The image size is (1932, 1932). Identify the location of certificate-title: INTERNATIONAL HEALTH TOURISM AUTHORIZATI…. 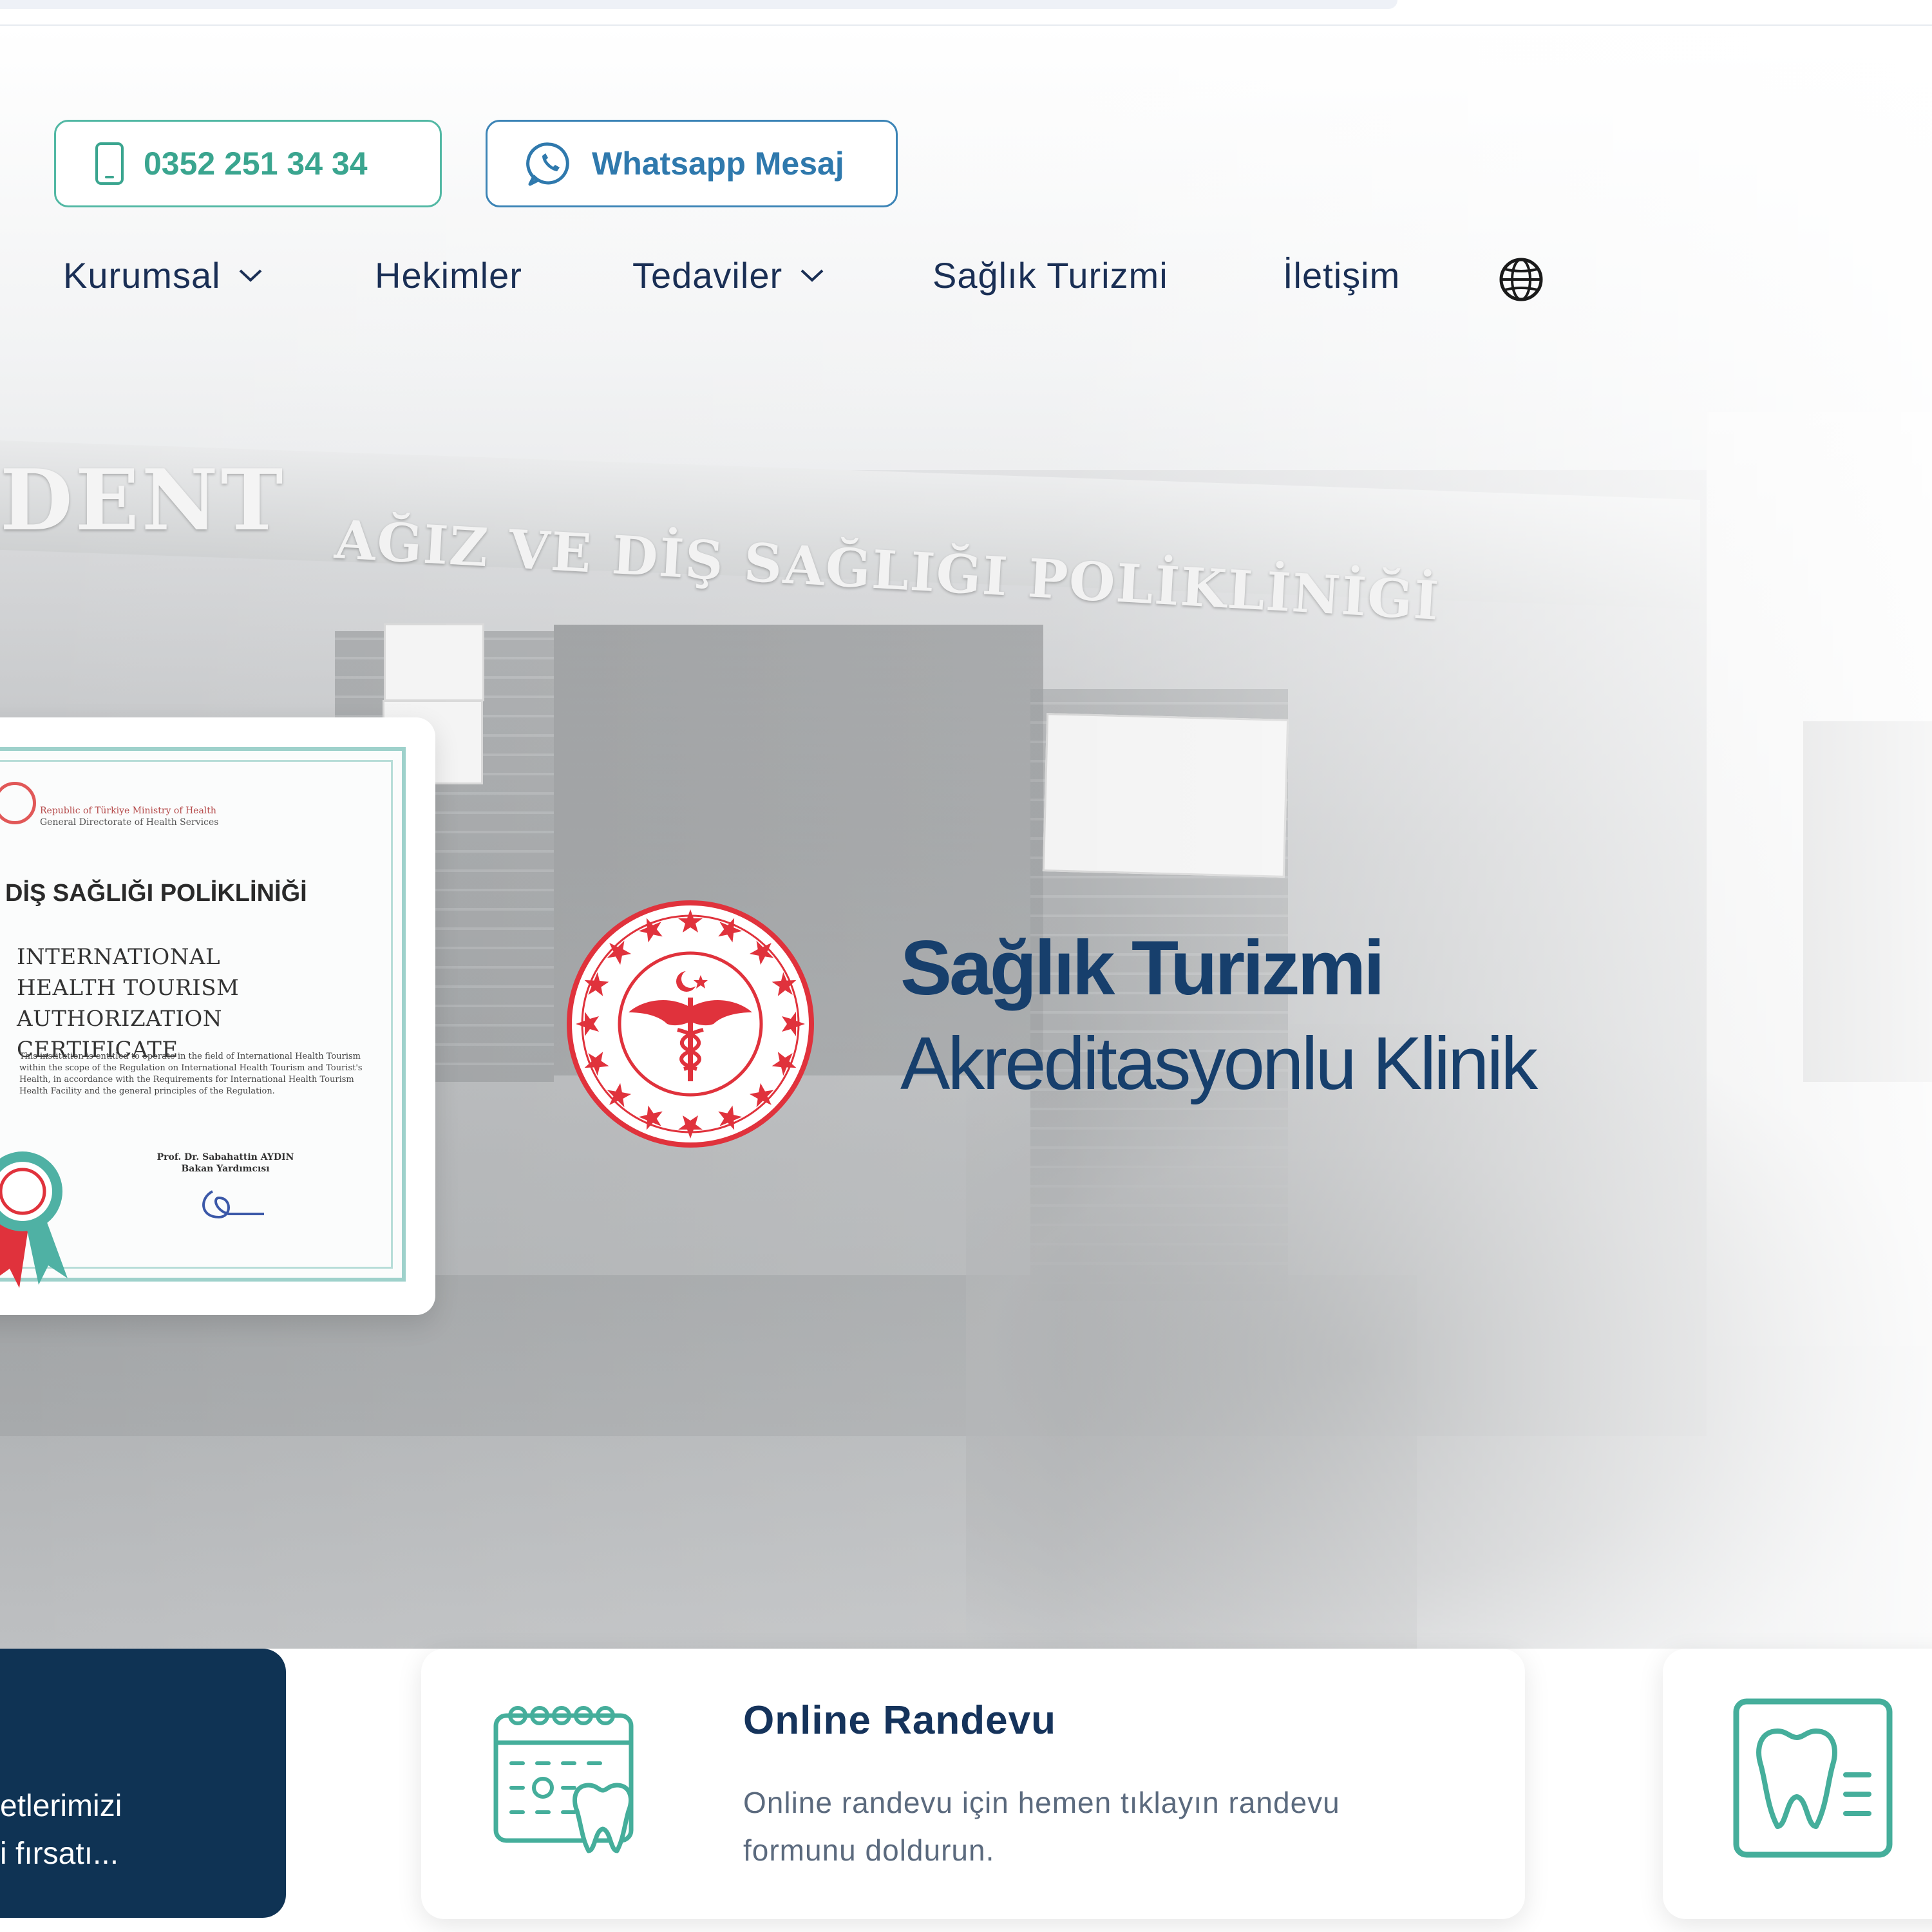
(197, 1004).